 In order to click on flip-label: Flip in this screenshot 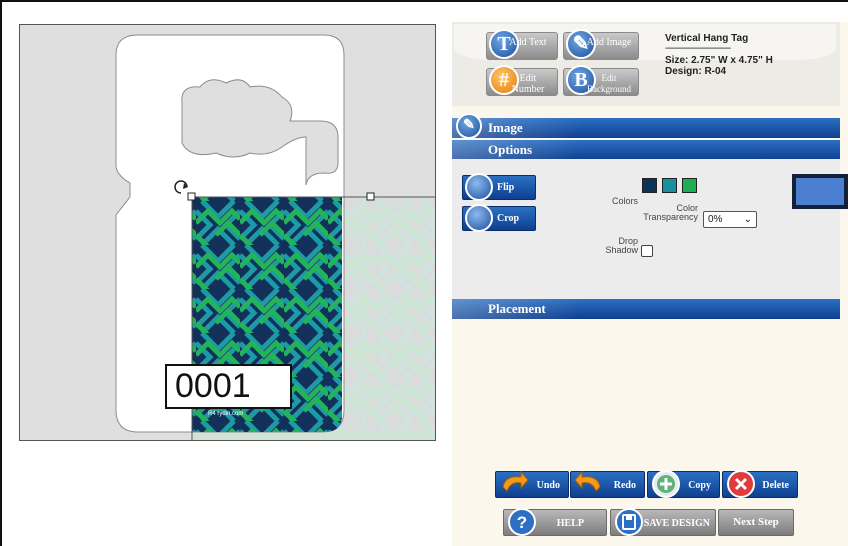, I will do `click(506, 187)`.